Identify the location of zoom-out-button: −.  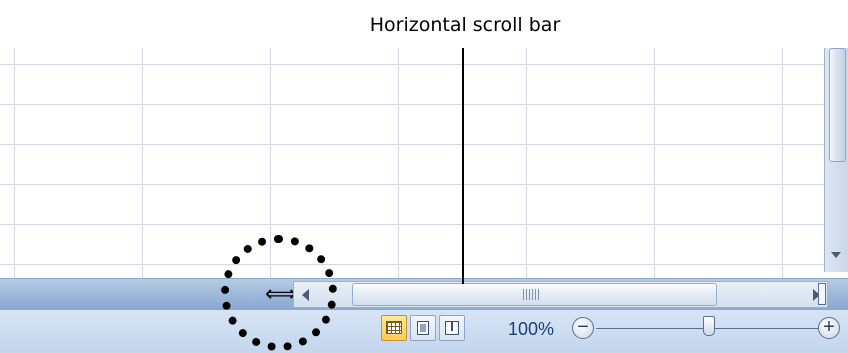
(583, 328).